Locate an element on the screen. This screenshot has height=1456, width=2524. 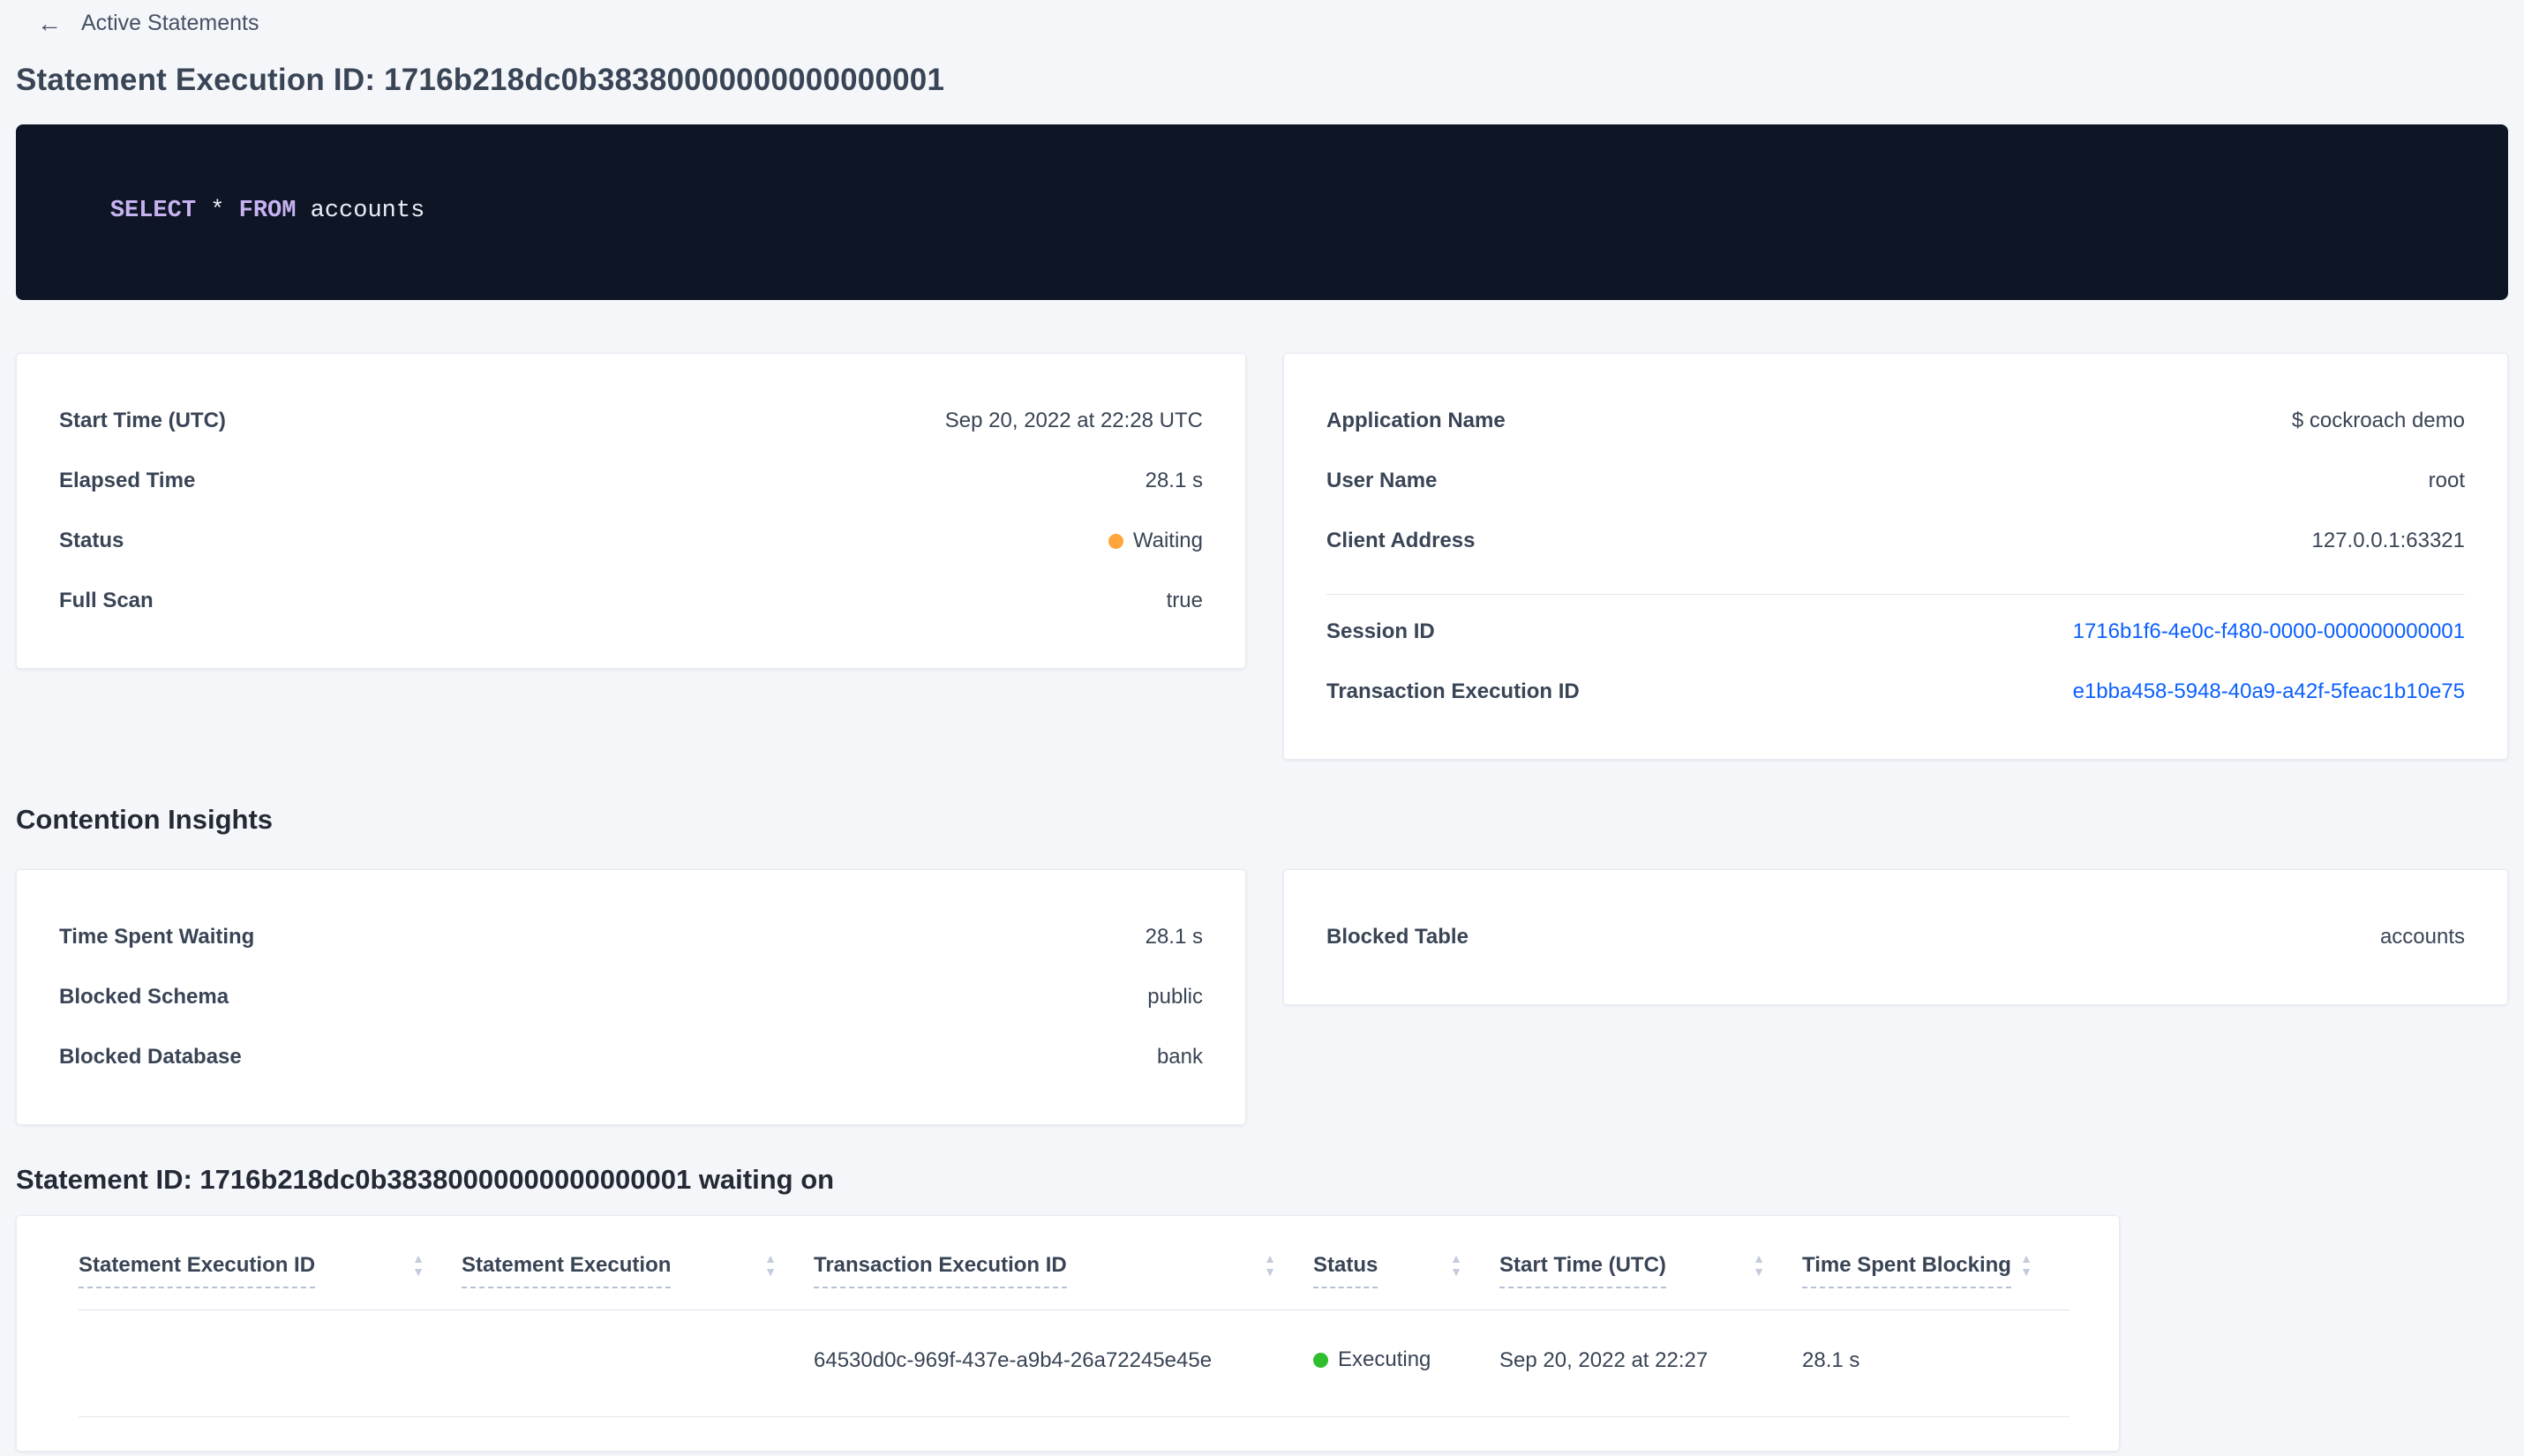
status-waiting-dot-icon is located at coordinates (1115, 541).